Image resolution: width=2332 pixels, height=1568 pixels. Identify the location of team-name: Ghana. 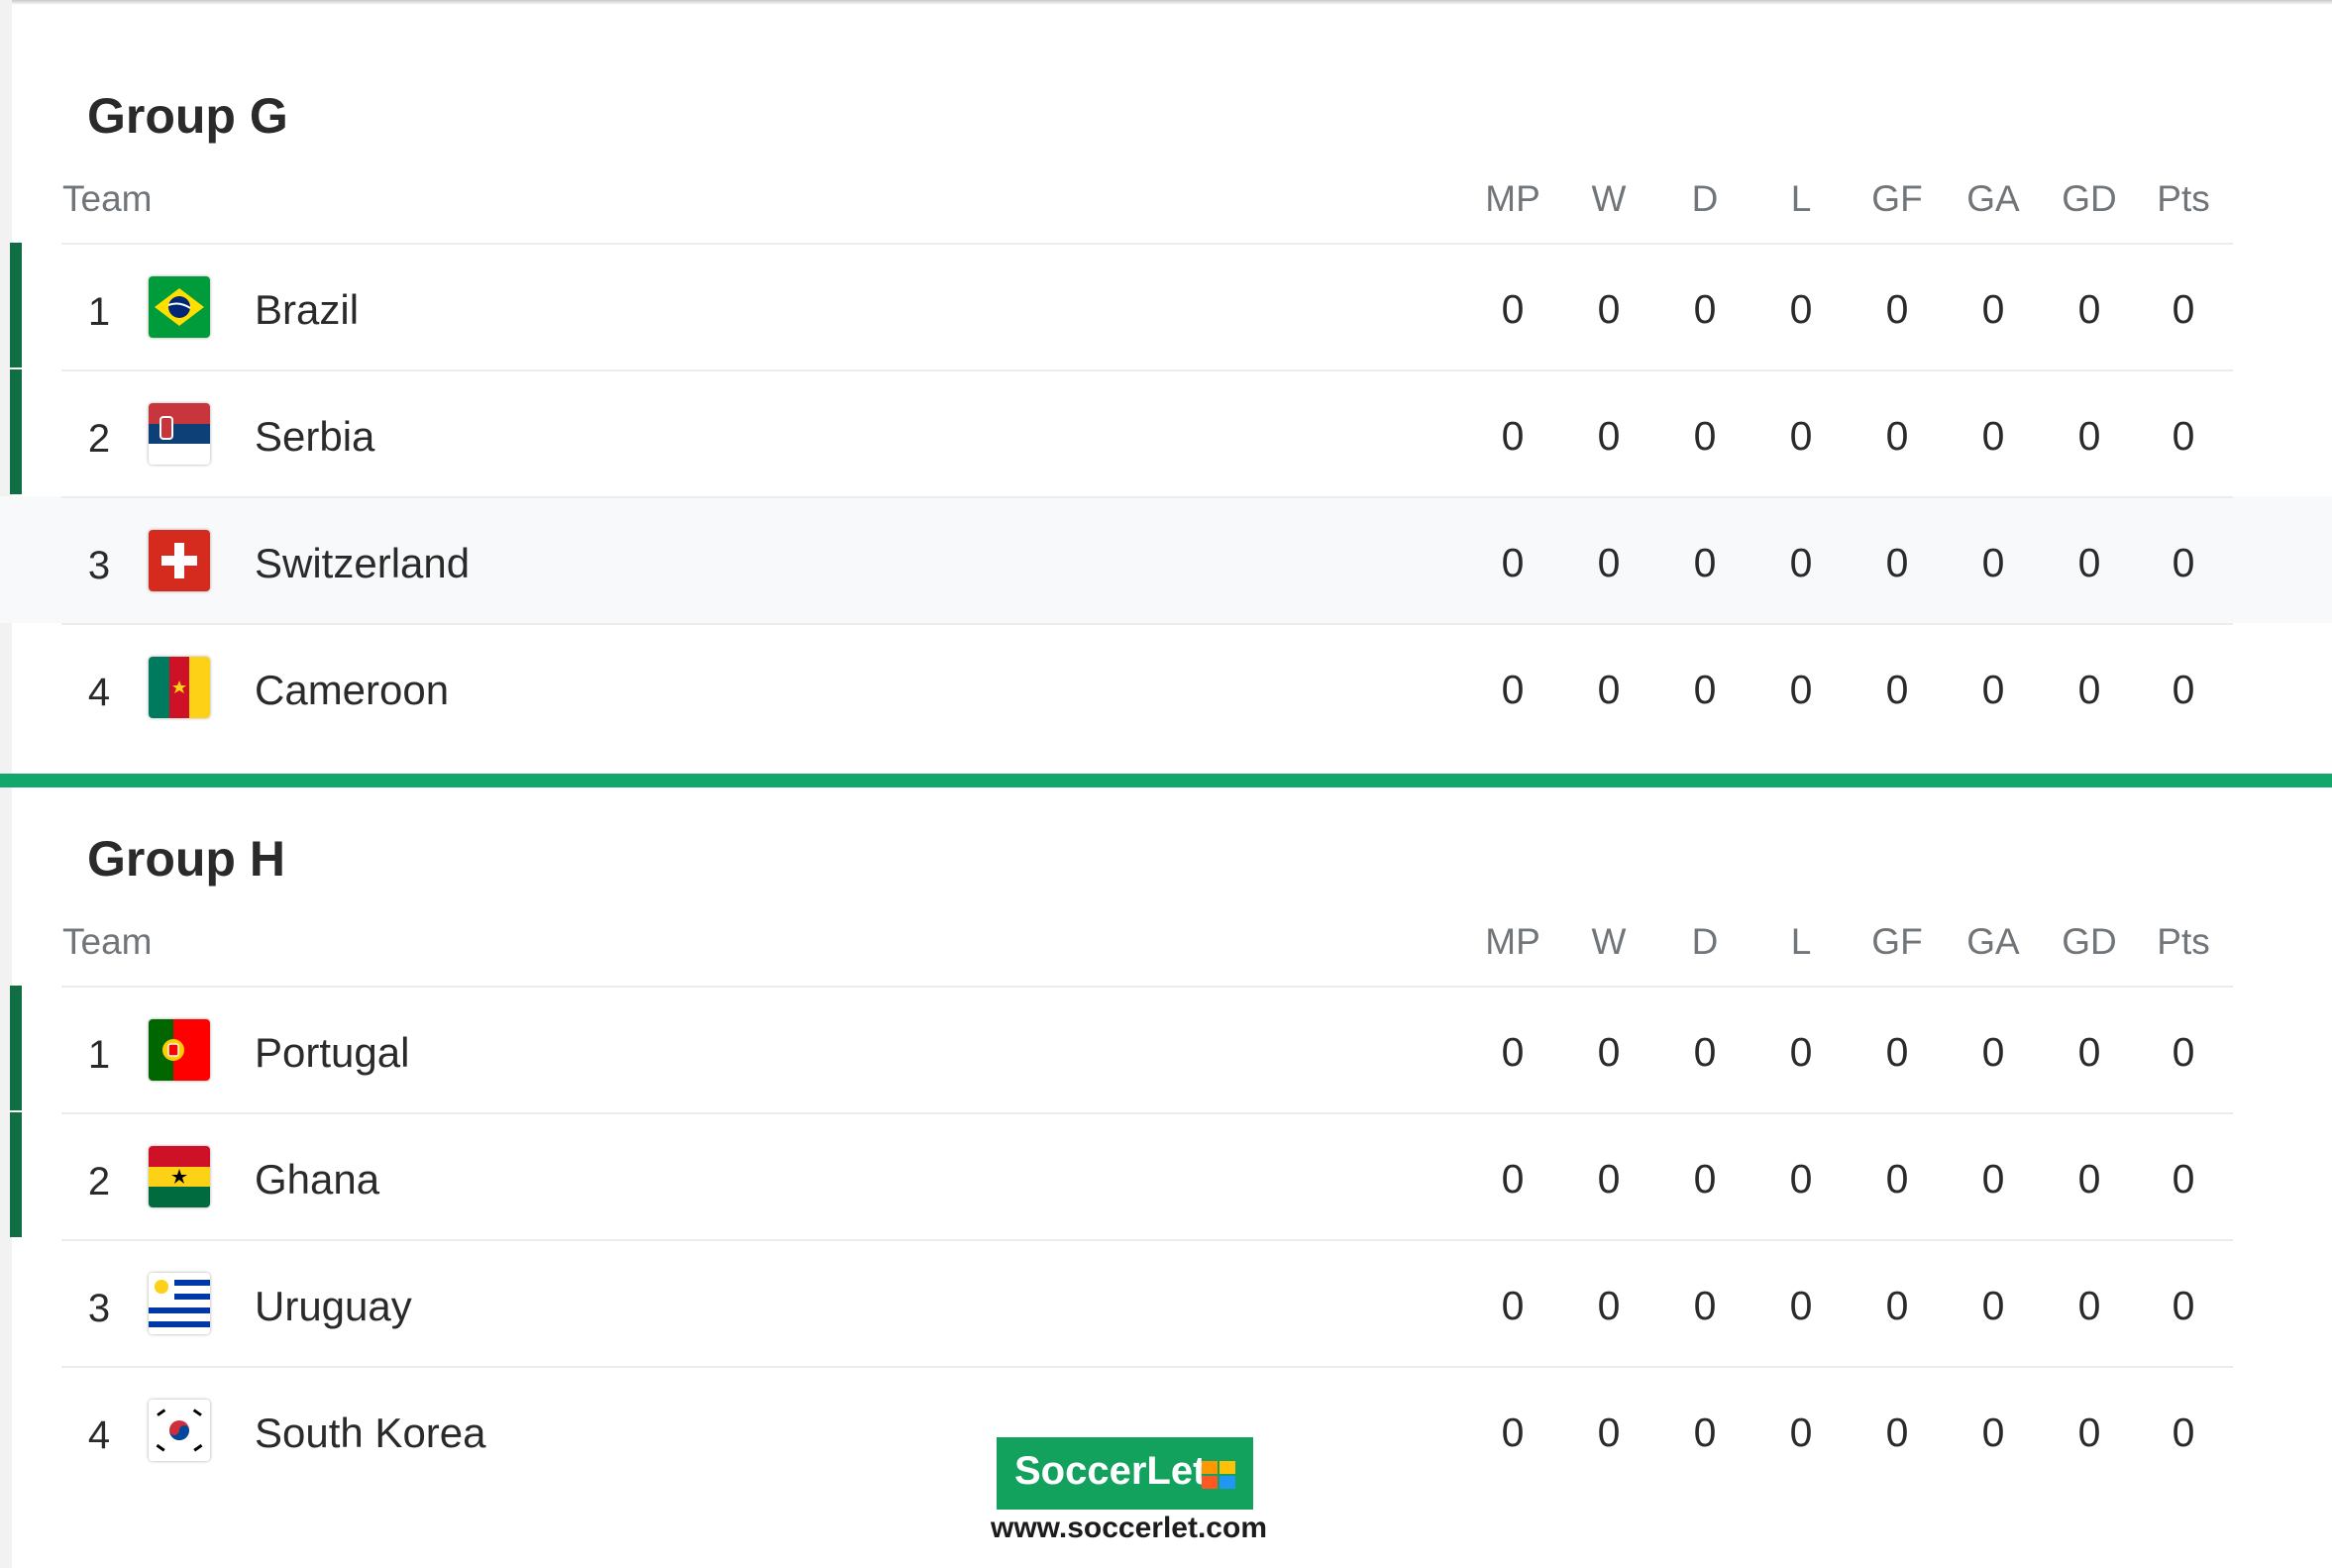
(317, 1179).